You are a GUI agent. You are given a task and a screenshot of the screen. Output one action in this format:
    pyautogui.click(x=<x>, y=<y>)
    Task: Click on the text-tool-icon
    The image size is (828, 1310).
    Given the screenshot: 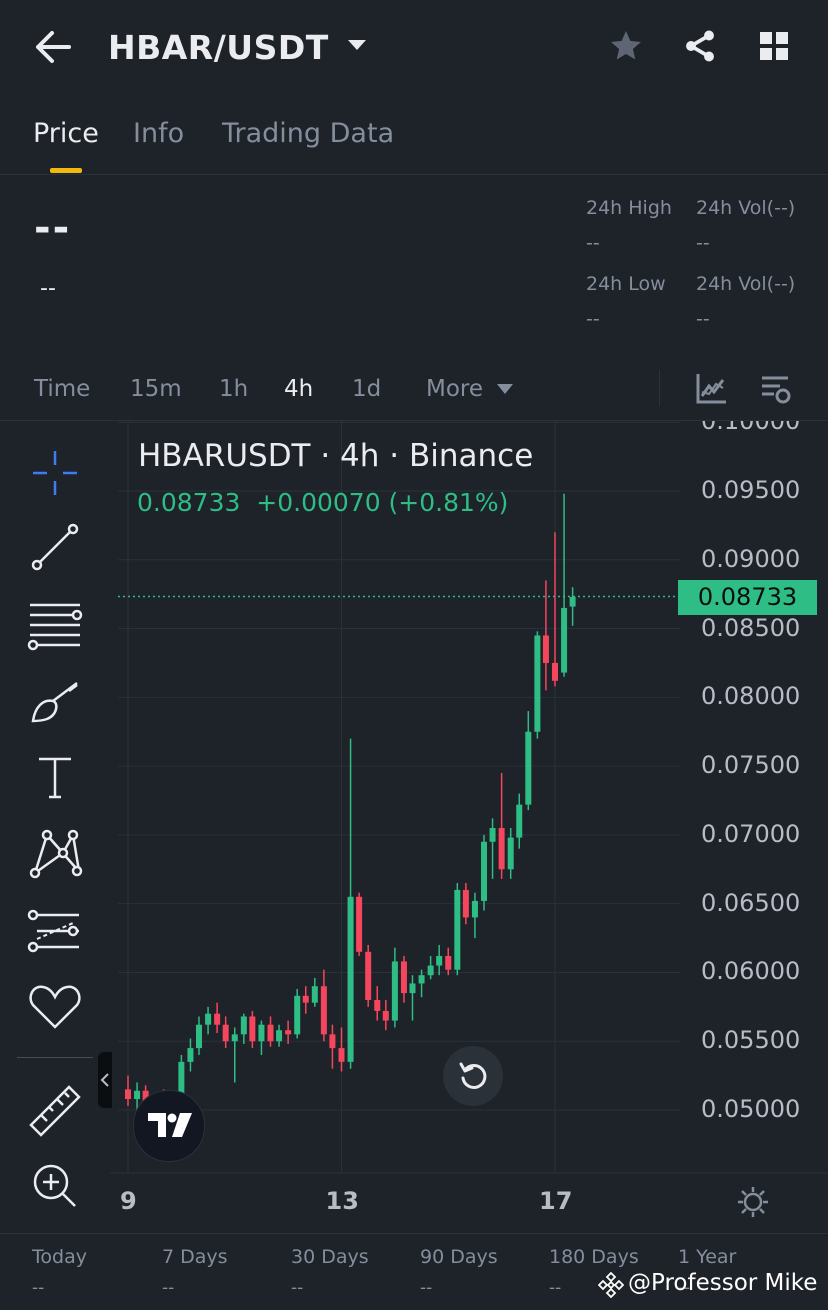 What is the action you would take?
    pyautogui.click(x=55, y=777)
    